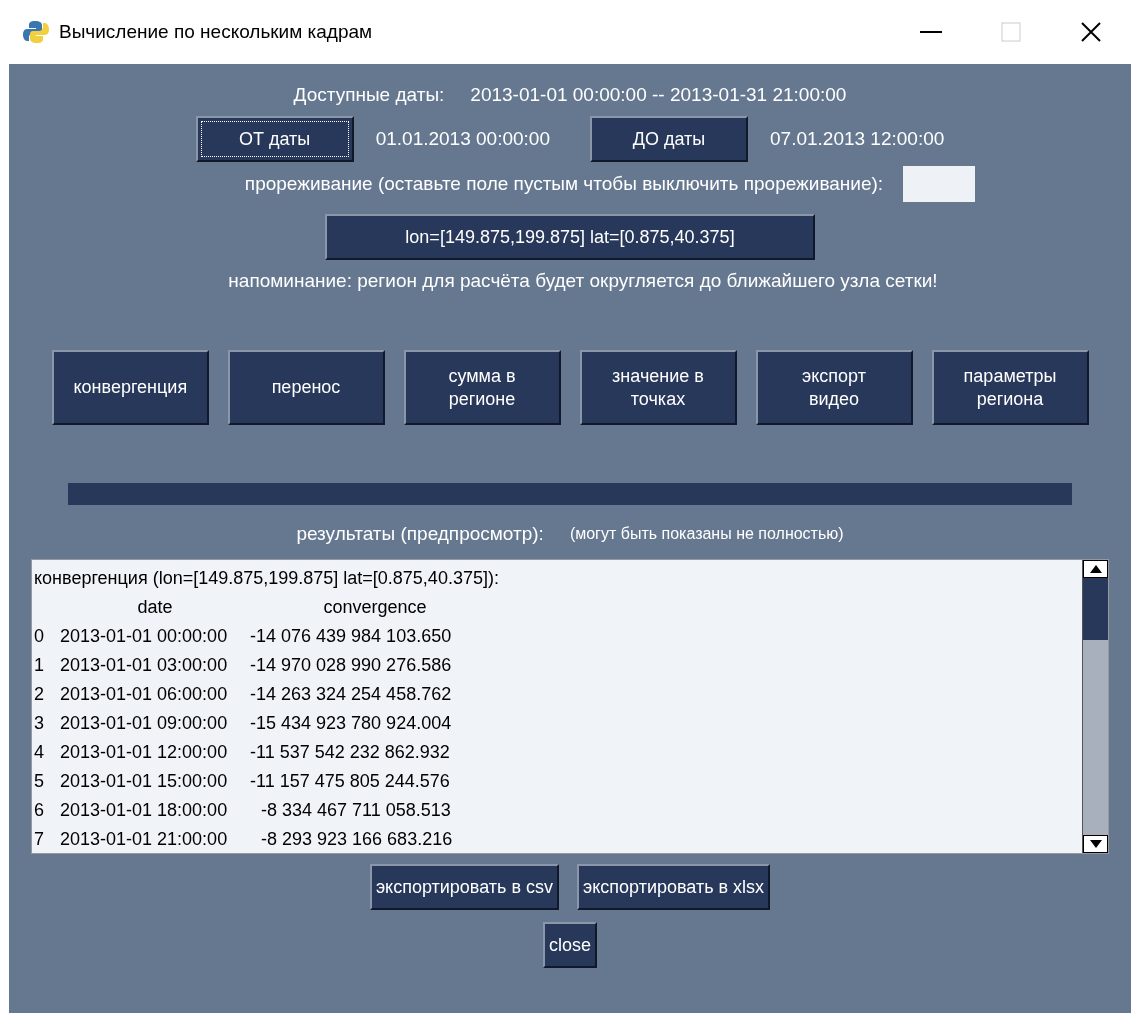 This screenshot has height=1013, width=1131. I want to click on results-title: конвергенция (lon=[149.875,199.875] lat=[0.875,40.375]):, so click(266, 578).